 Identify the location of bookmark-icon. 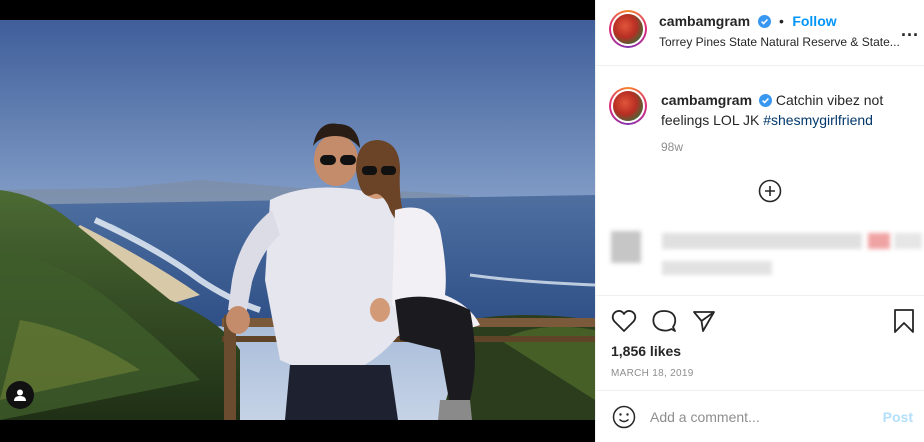
(904, 323).